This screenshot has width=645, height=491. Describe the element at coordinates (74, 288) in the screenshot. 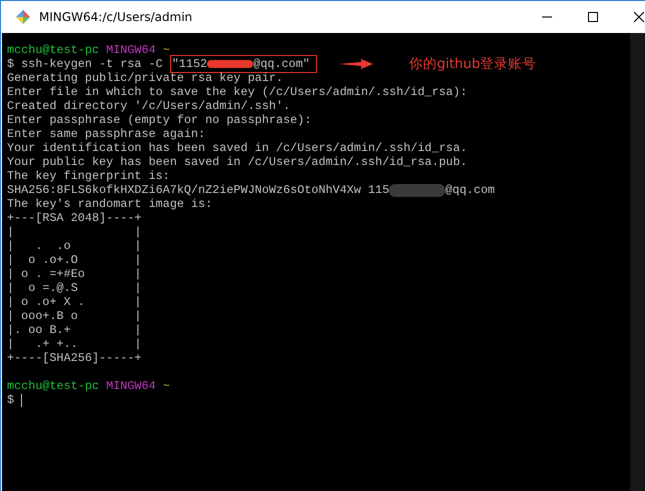

I see `output-line: | o =.@.S |` at that location.